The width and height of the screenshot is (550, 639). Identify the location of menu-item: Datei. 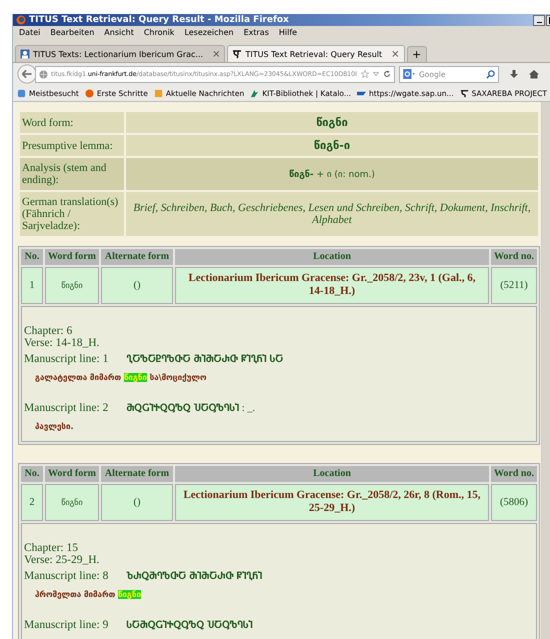
(29, 34).